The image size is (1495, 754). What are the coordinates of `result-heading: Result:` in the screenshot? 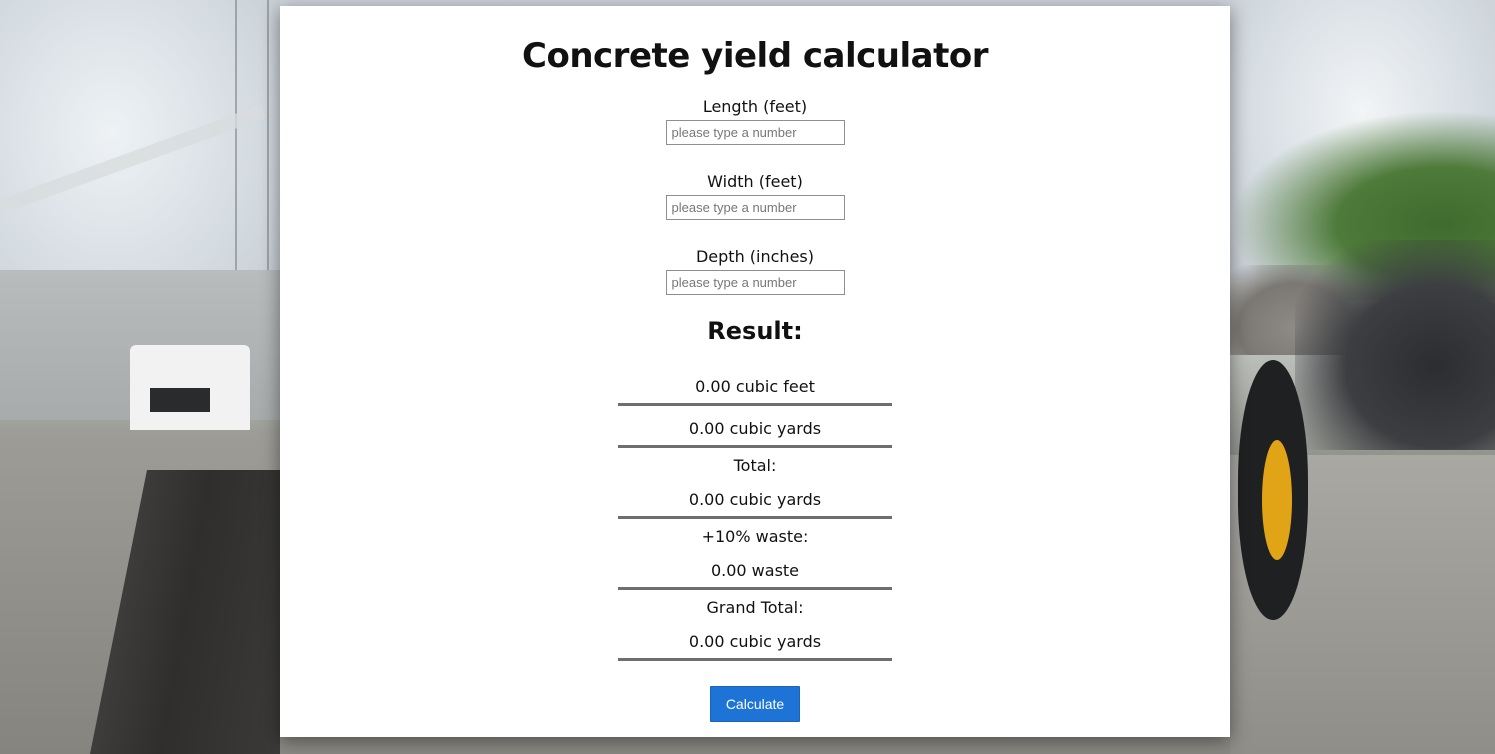 It's located at (755, 331).